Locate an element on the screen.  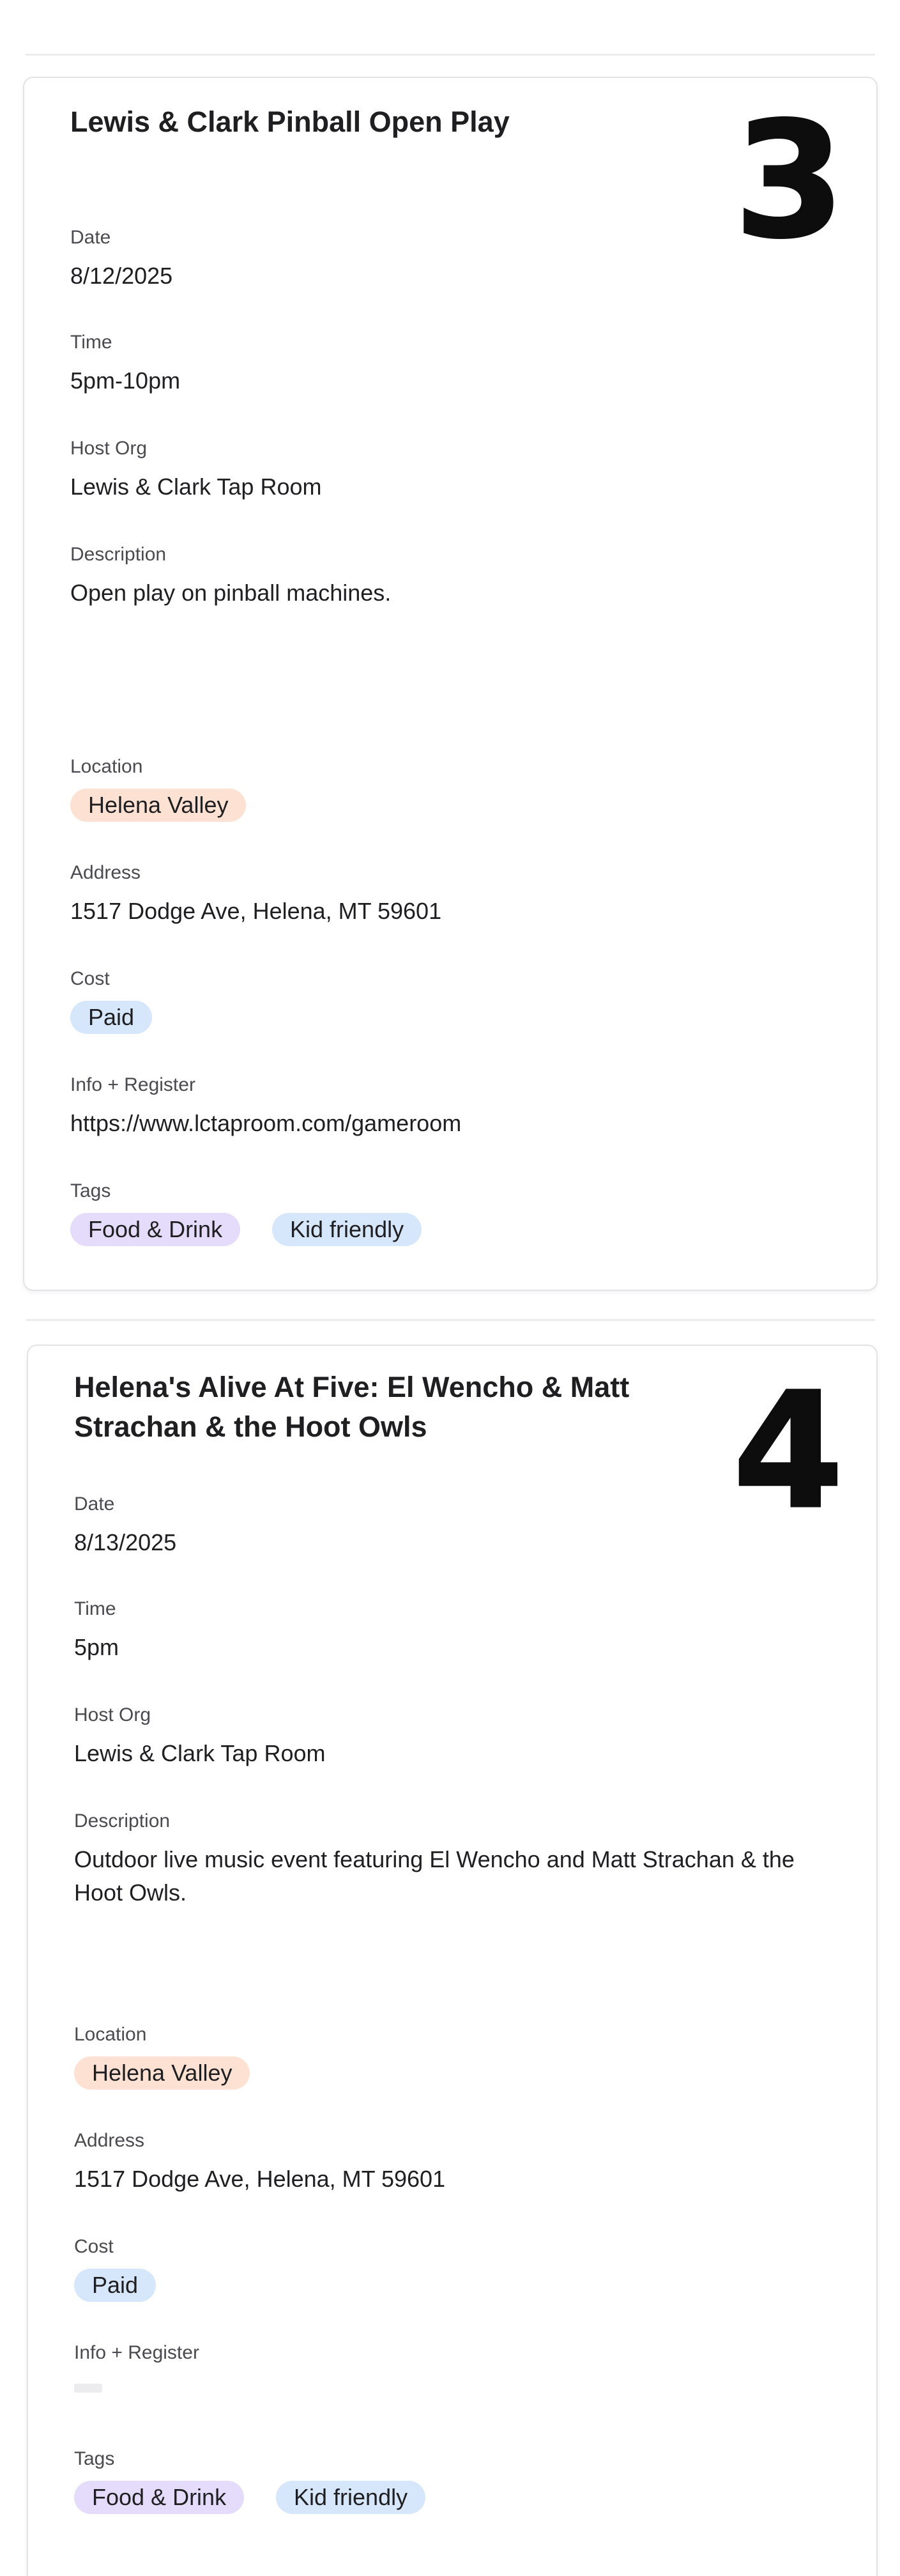
event-title: Lewis & Clark Pinball Open Play is located at coordinates (389, 122).